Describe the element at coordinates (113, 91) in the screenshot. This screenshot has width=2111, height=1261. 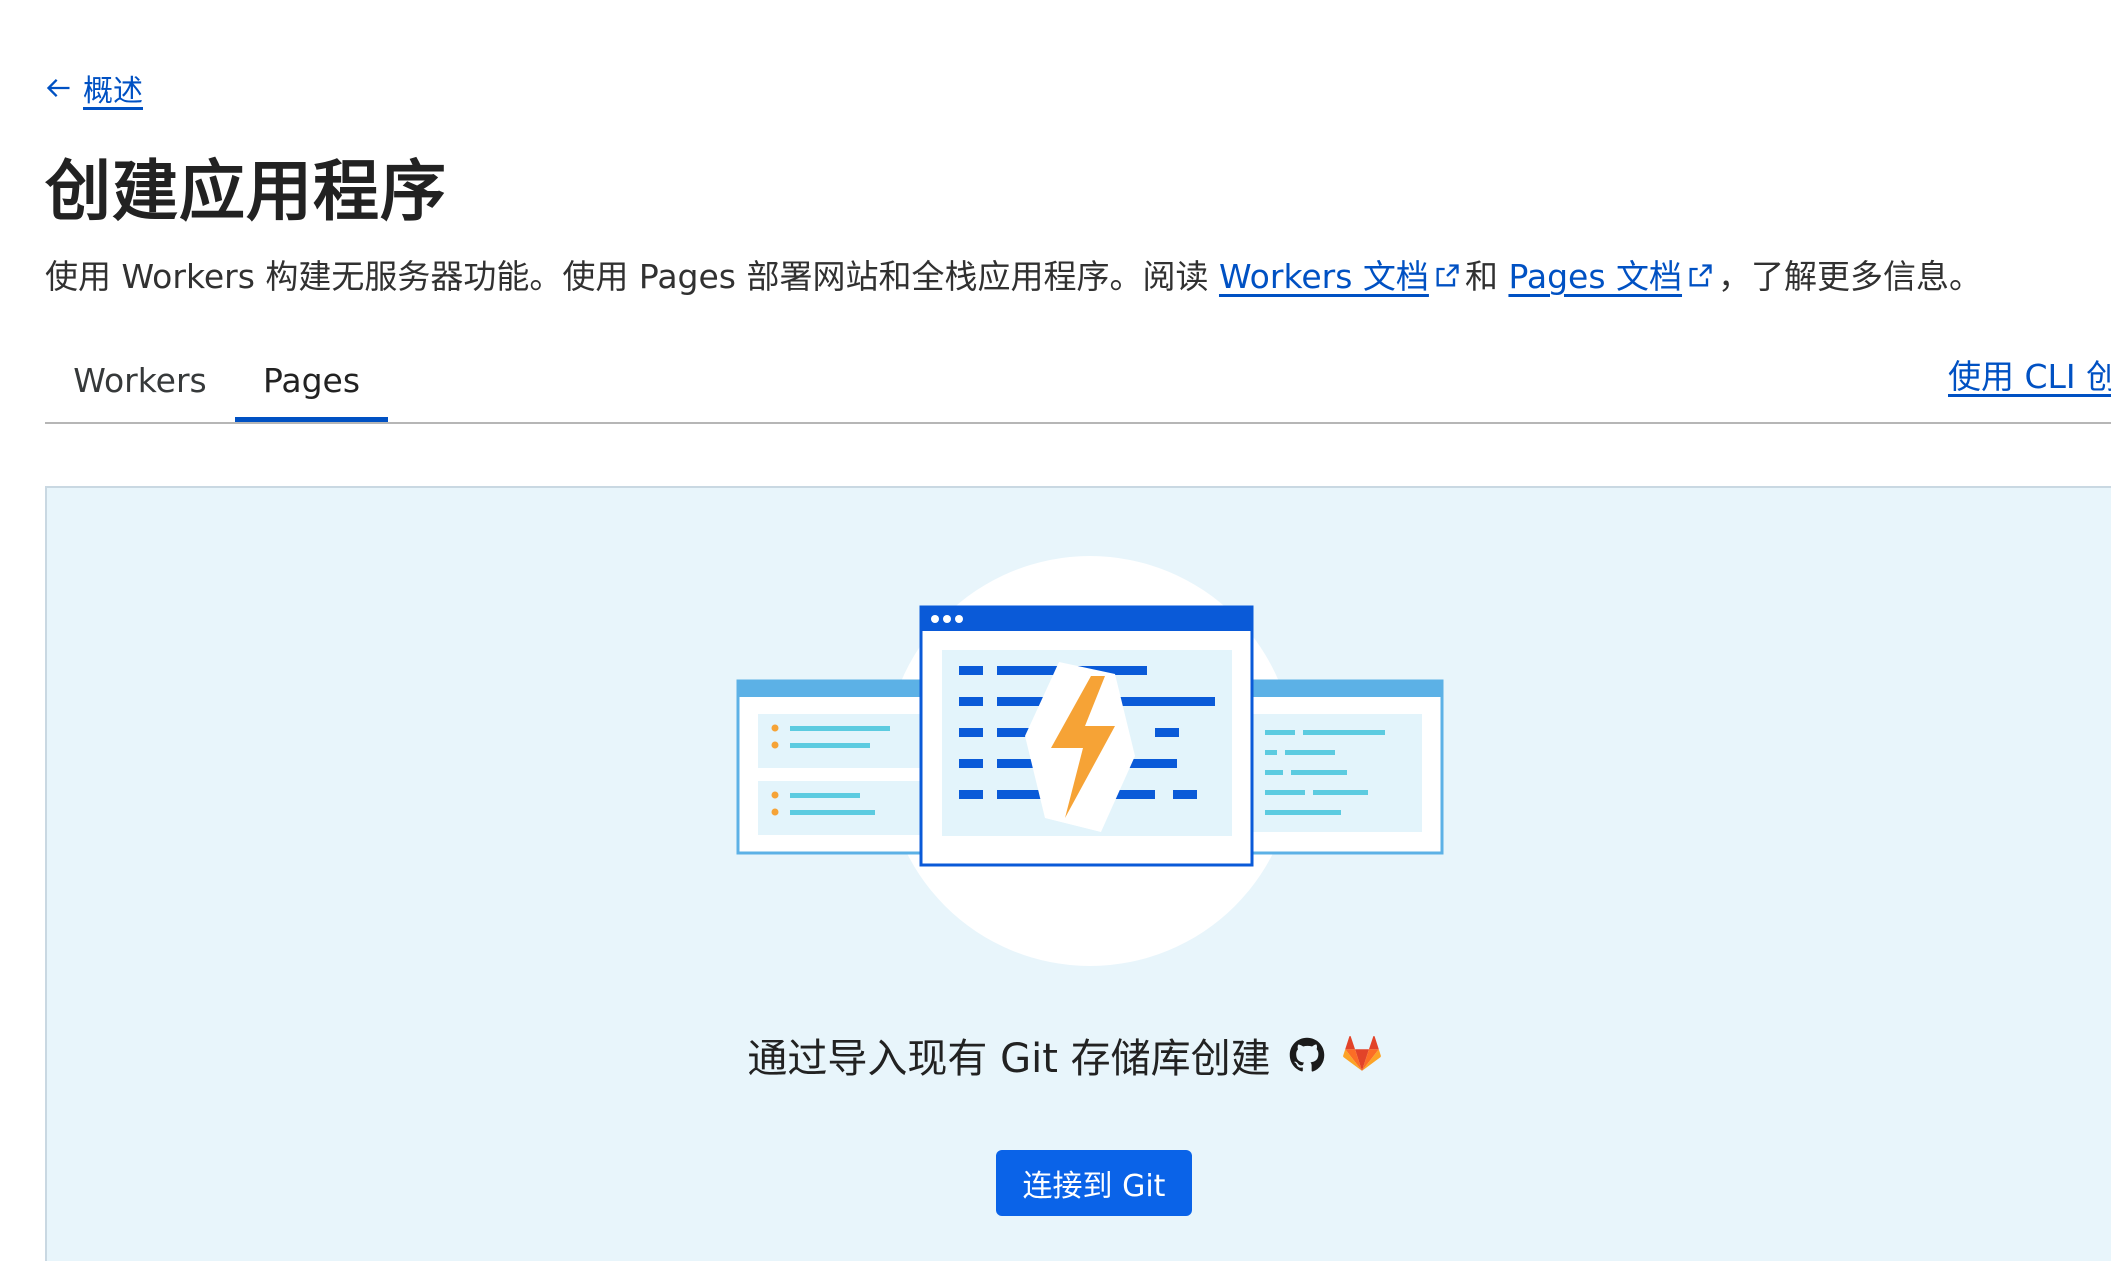
I see `back-link-label: 概述` at that location.